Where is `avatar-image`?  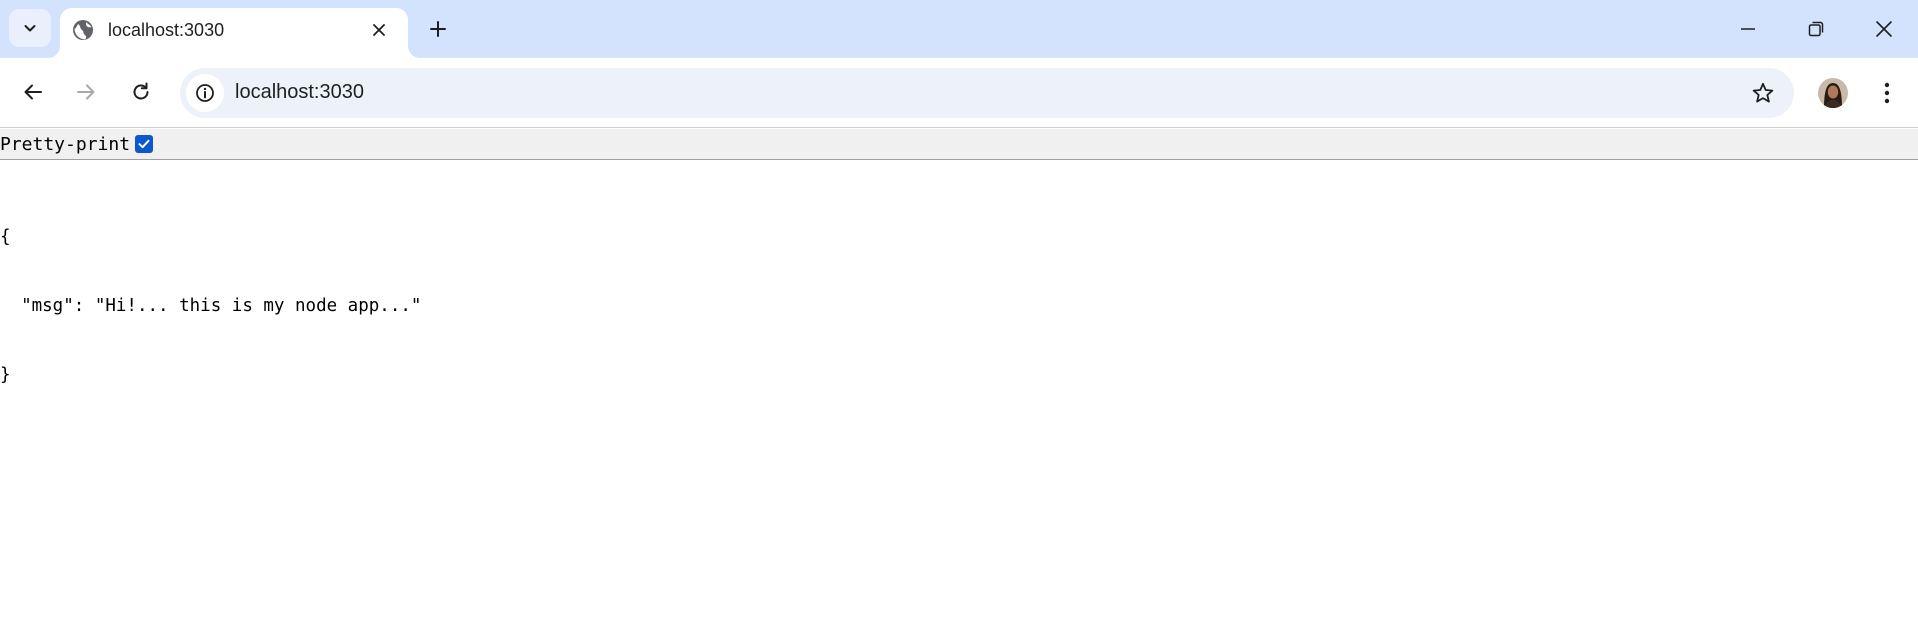
avatar-image is located at coordinates (1833, 93).